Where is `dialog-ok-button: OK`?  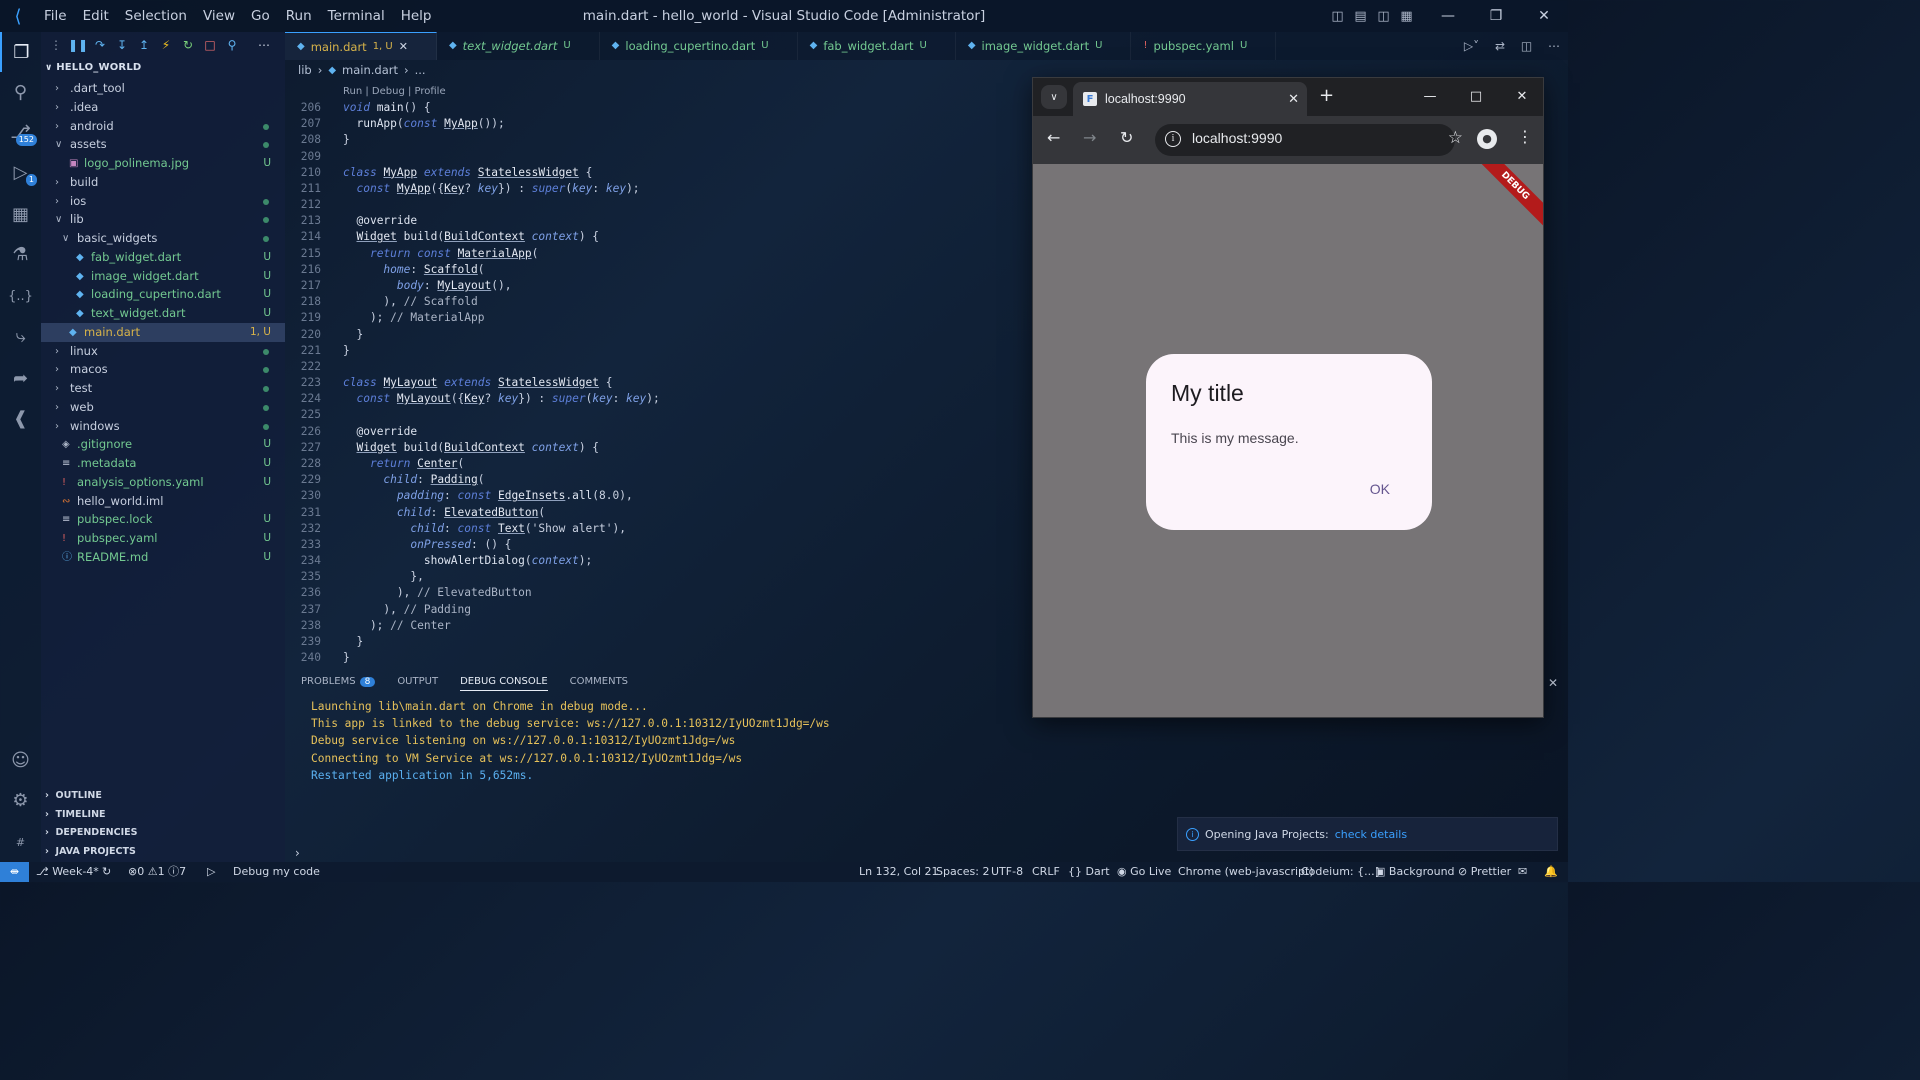 dialog-ok-button: OK is located at coordinates (1380, 489).